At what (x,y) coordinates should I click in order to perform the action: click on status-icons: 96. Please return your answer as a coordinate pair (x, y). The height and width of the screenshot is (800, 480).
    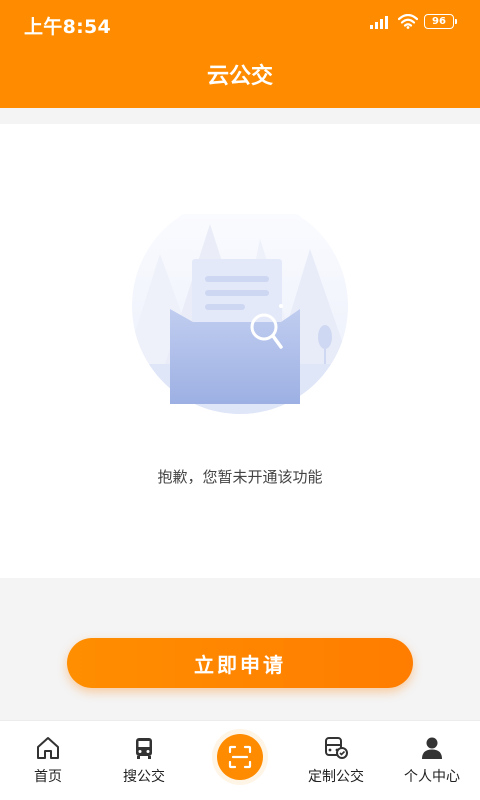
    Looking at the image, I should click on (413, 21).